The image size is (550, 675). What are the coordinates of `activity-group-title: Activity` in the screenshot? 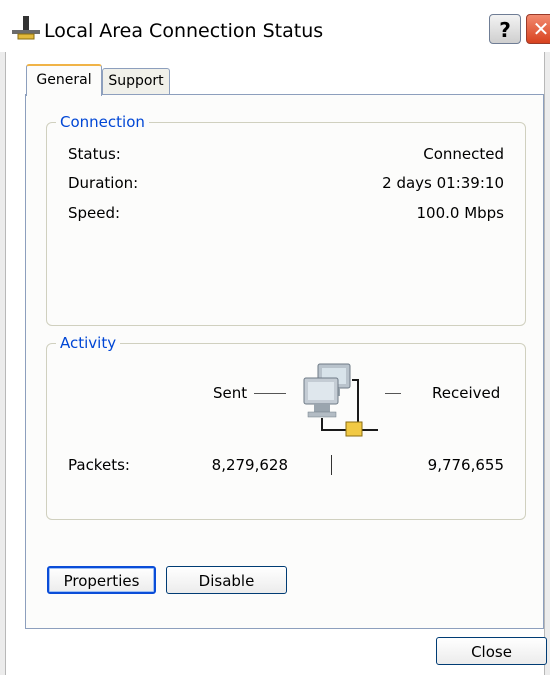 It's located at (88, 343).